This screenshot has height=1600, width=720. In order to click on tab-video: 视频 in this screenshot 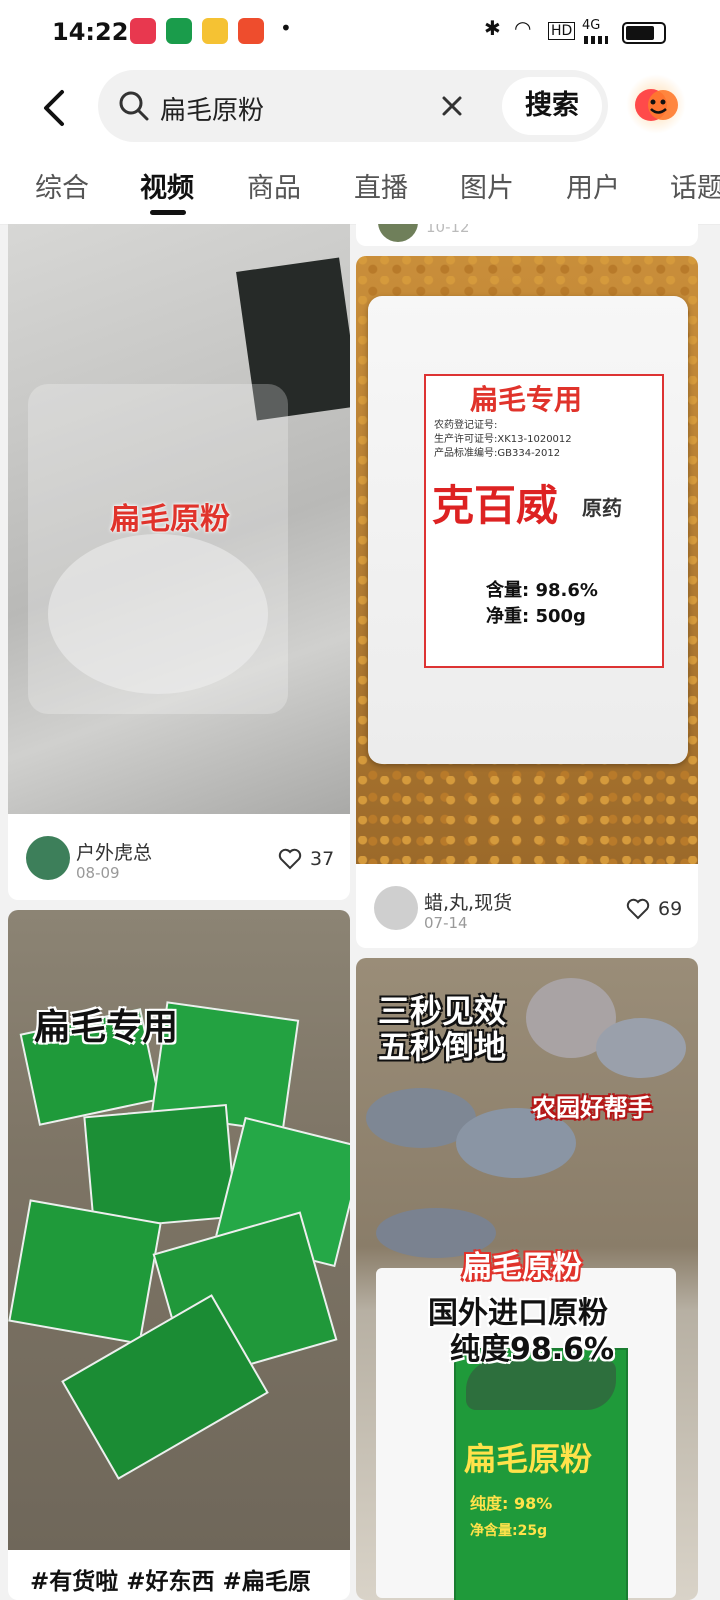, I will do `click(167, 185)`.